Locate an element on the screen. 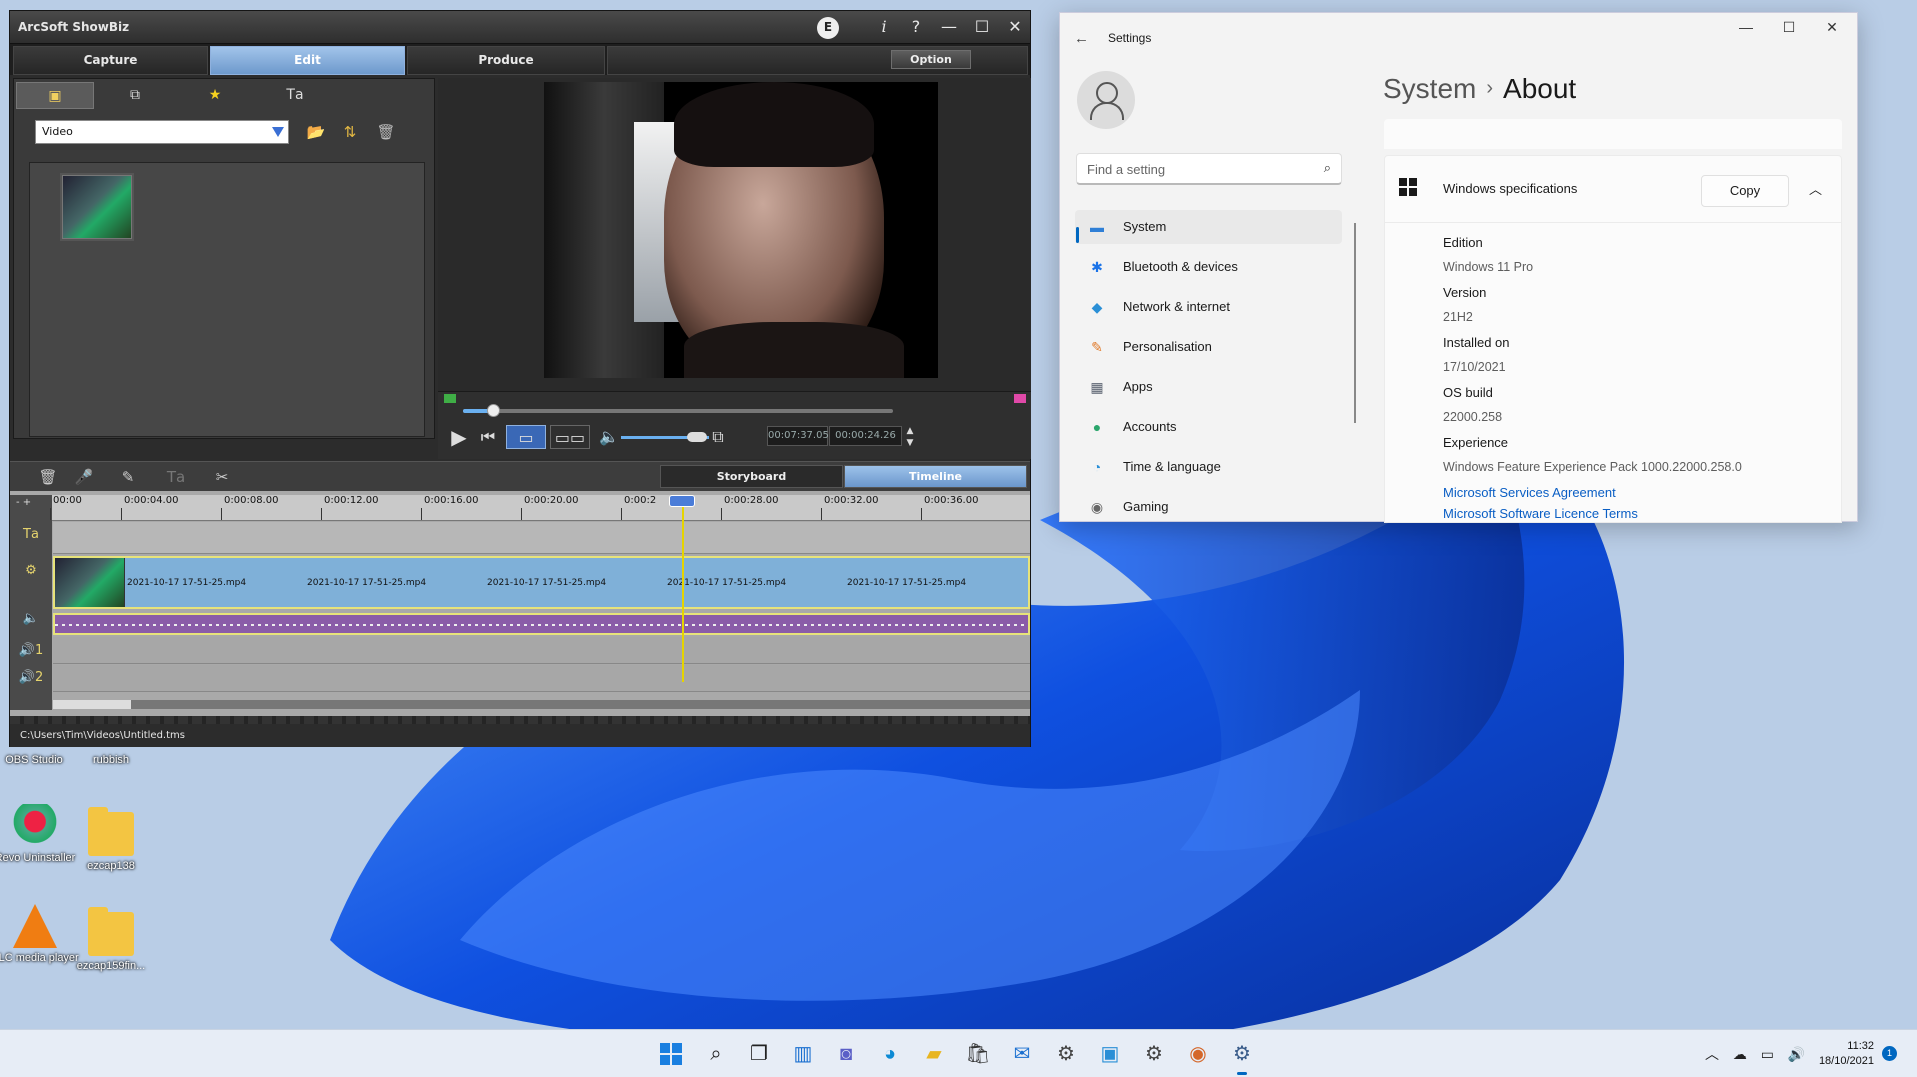  search-icon: ⌕ is located at coordinates (716, 1054).